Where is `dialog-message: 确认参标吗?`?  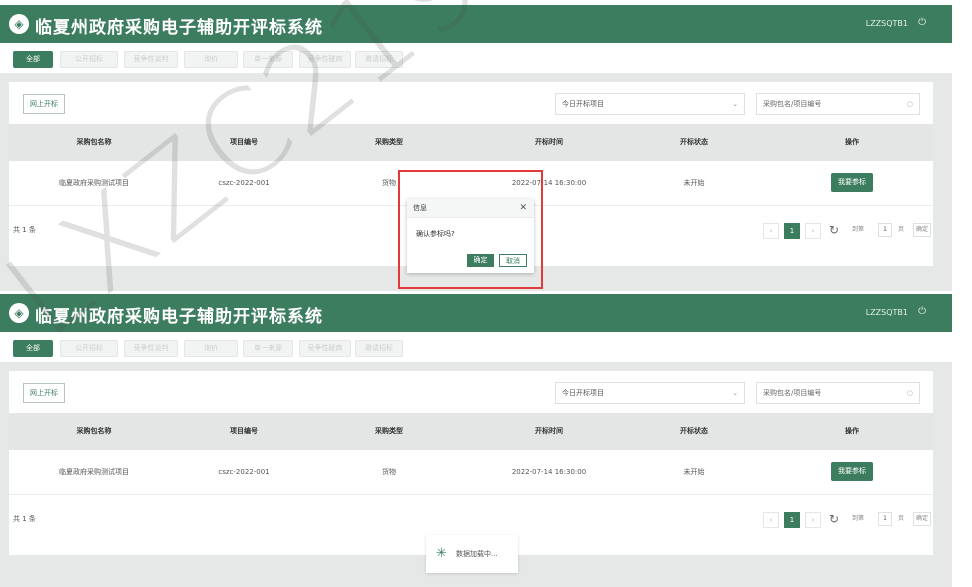
dialog-message: 确认参标吗? is located at coordinates (435, 234).